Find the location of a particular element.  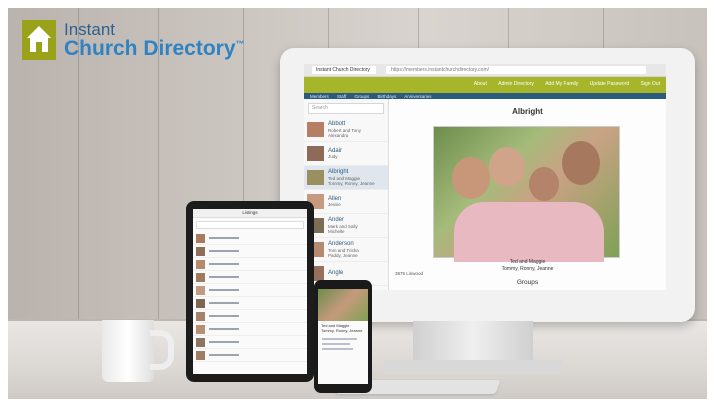

list-item: Anderson Tom and Trisha Paddy, Jeanne is located at coordinates (346, 250).